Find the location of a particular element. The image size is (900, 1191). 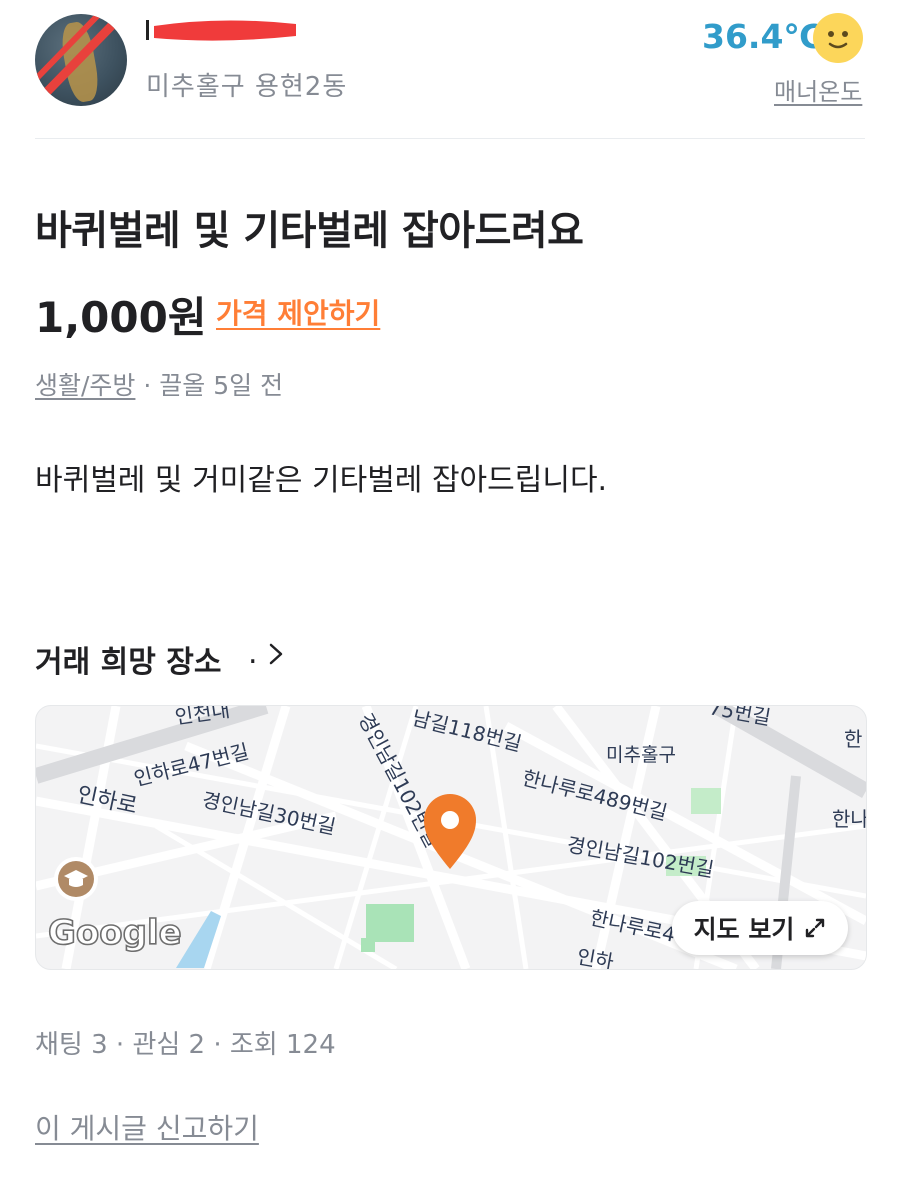

post-description: 바퀴벌레 및 거미같은 기타벌레 잡아드립니다. is located at coordinates (321, 480).